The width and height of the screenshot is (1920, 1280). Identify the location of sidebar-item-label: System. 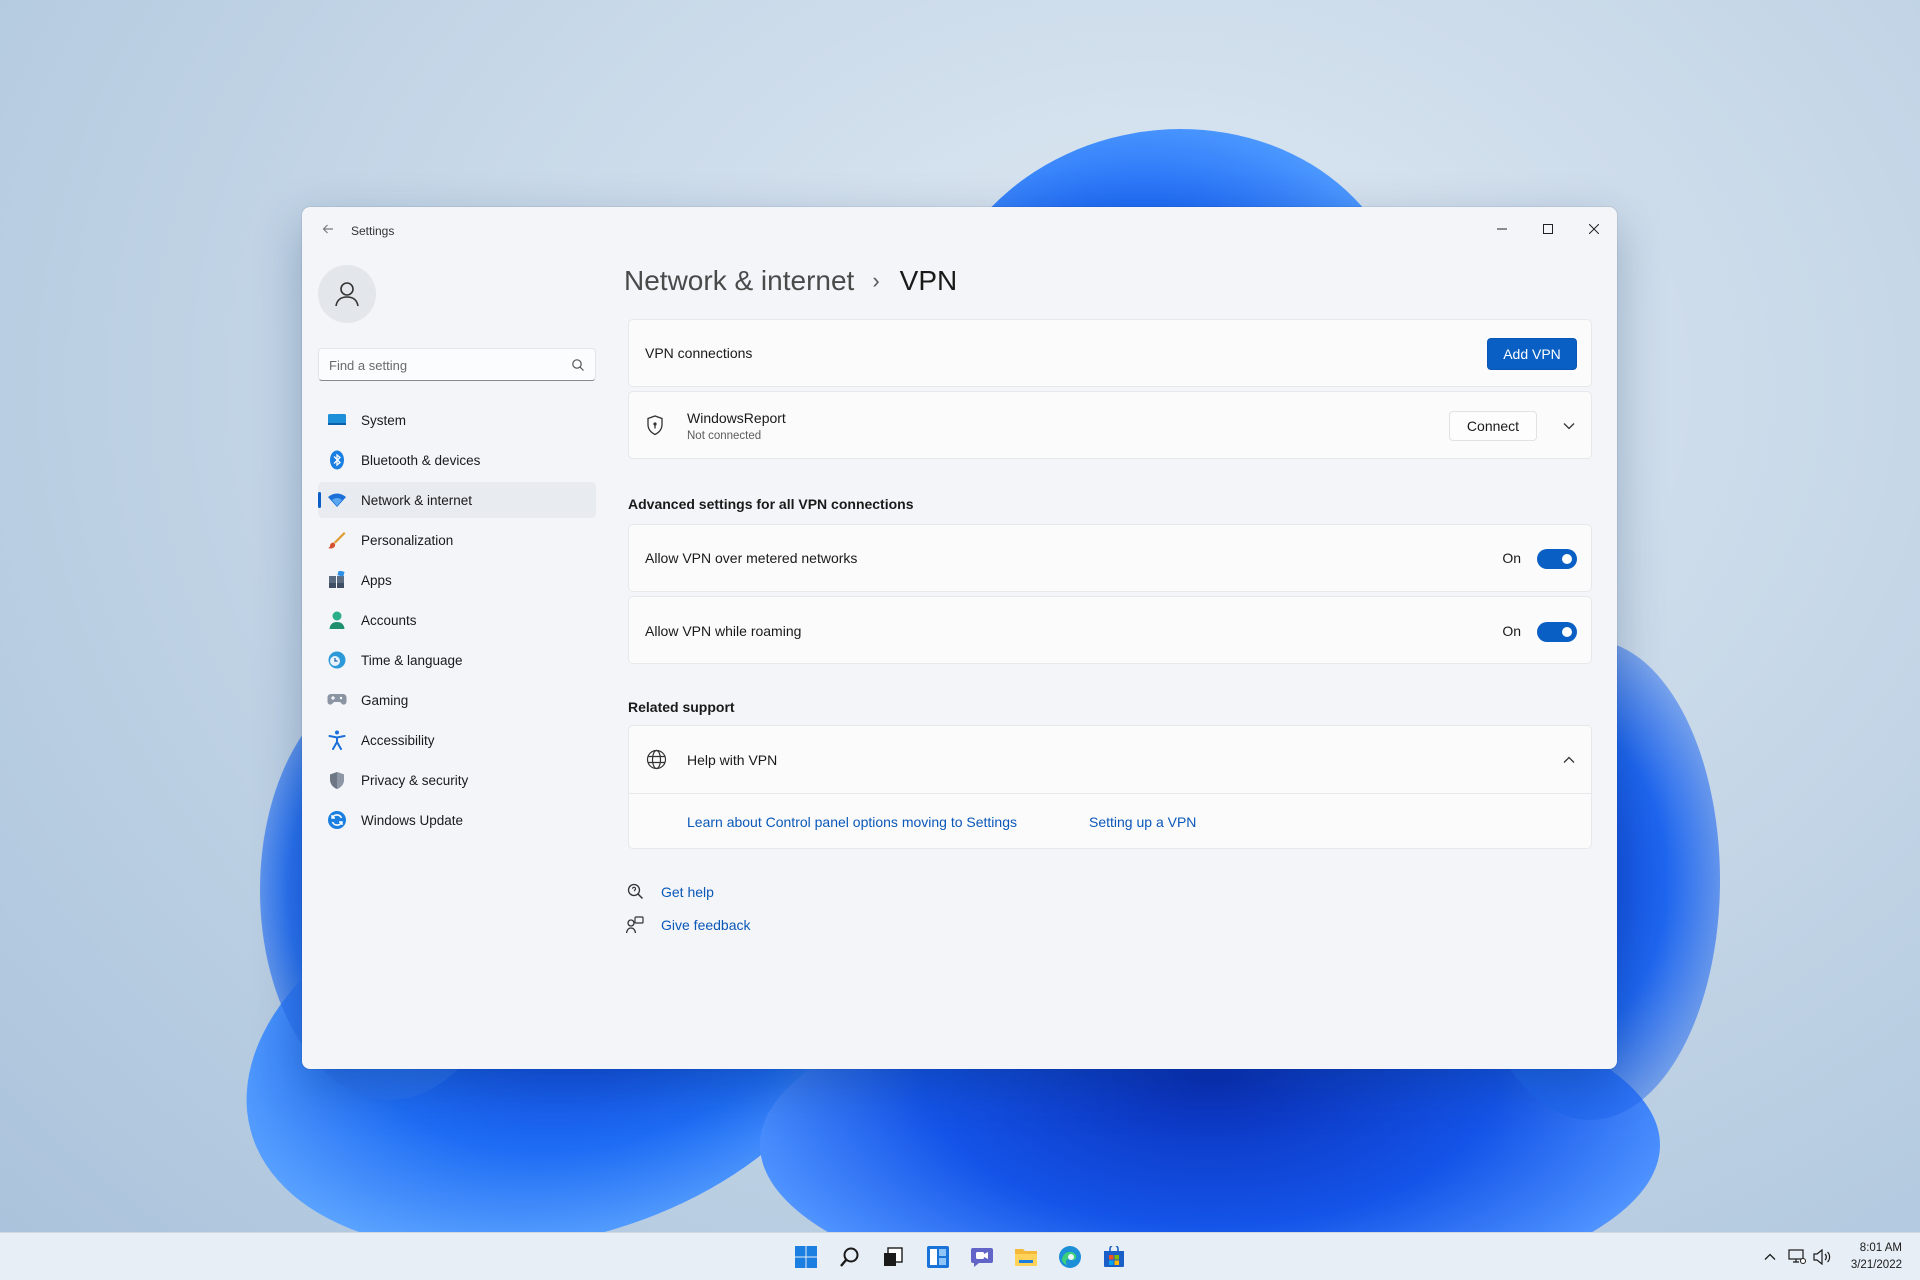
(384, 420).